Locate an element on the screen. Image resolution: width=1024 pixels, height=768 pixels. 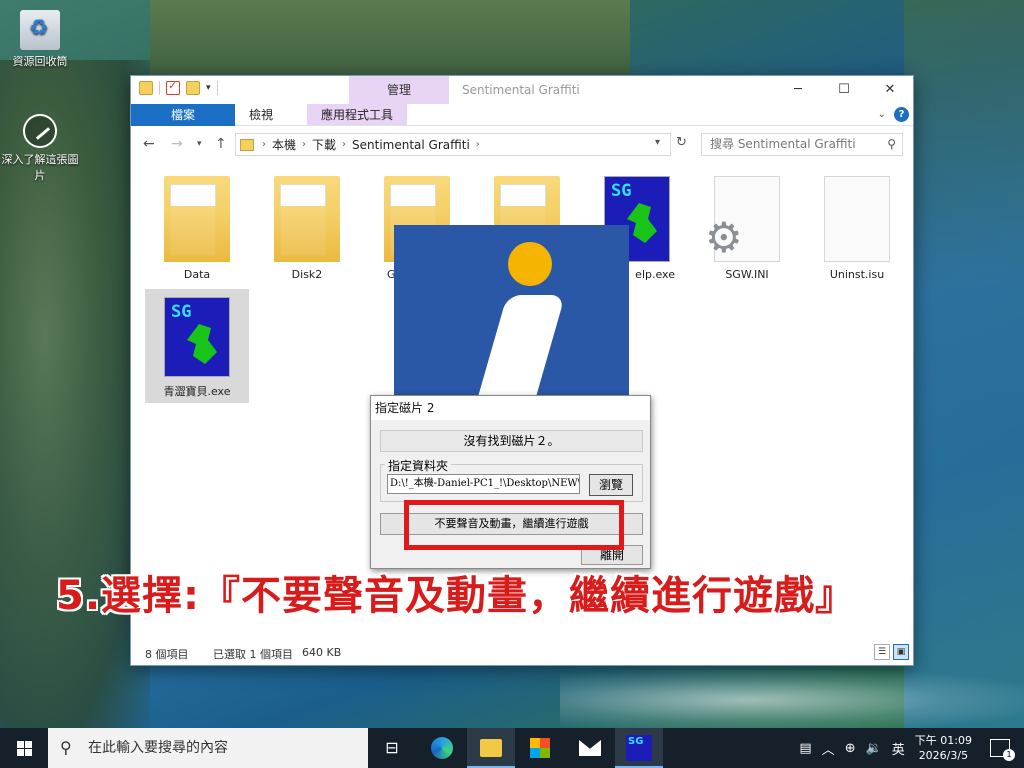
wallpaper-cliff is located at coordinates (390, 40).